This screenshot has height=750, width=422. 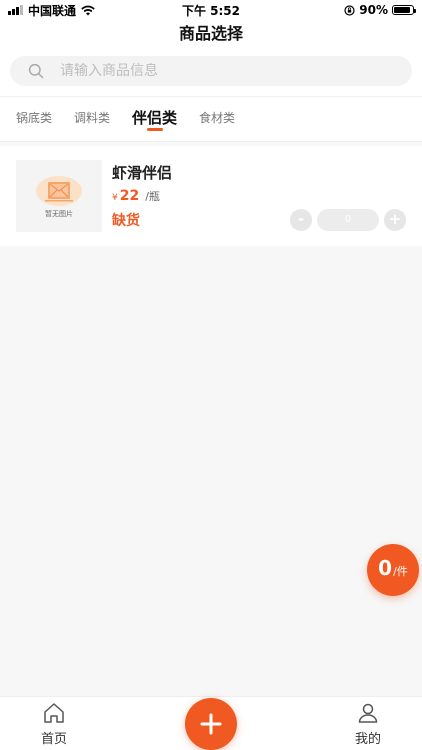 I want to click on status-left: 中国联通, so click(x=83, y=10).